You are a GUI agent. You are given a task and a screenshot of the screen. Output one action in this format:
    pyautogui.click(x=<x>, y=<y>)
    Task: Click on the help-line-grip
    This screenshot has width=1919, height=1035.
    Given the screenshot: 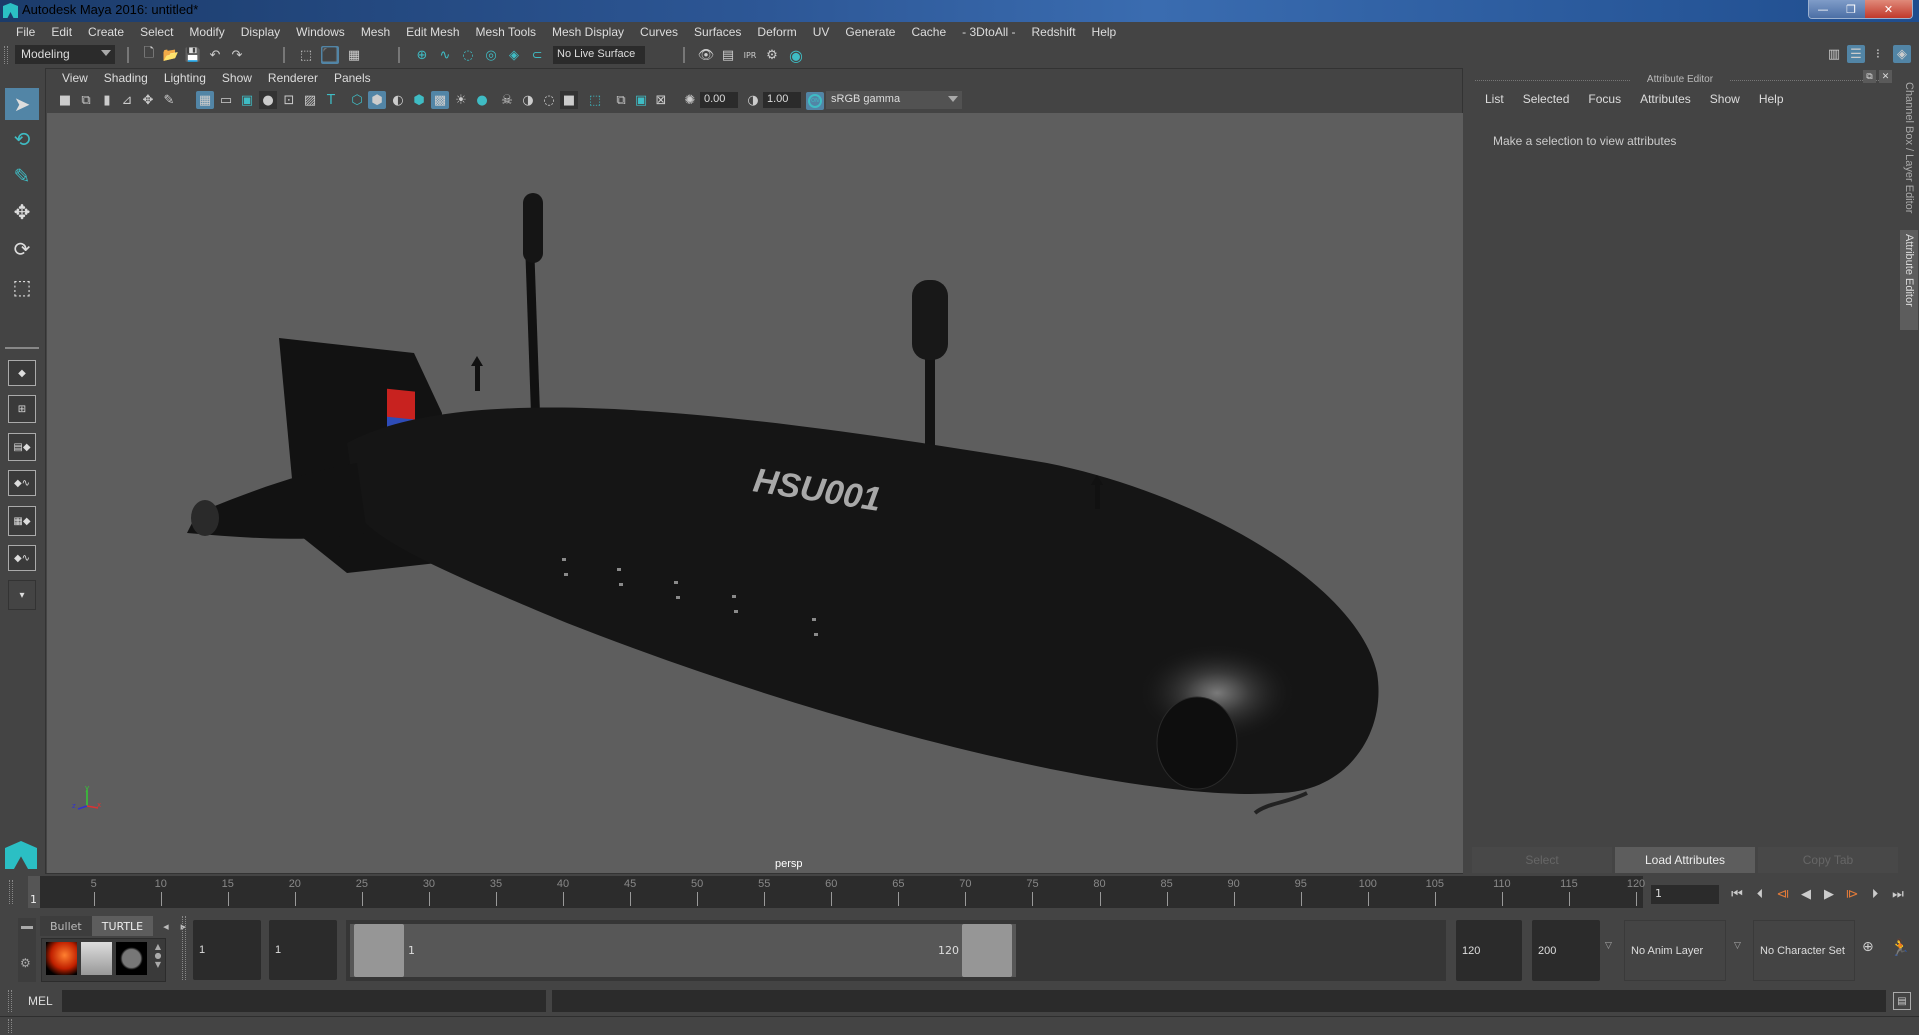 What is the action you would take?
    pyautogui.click(x=10, y=1026)
    